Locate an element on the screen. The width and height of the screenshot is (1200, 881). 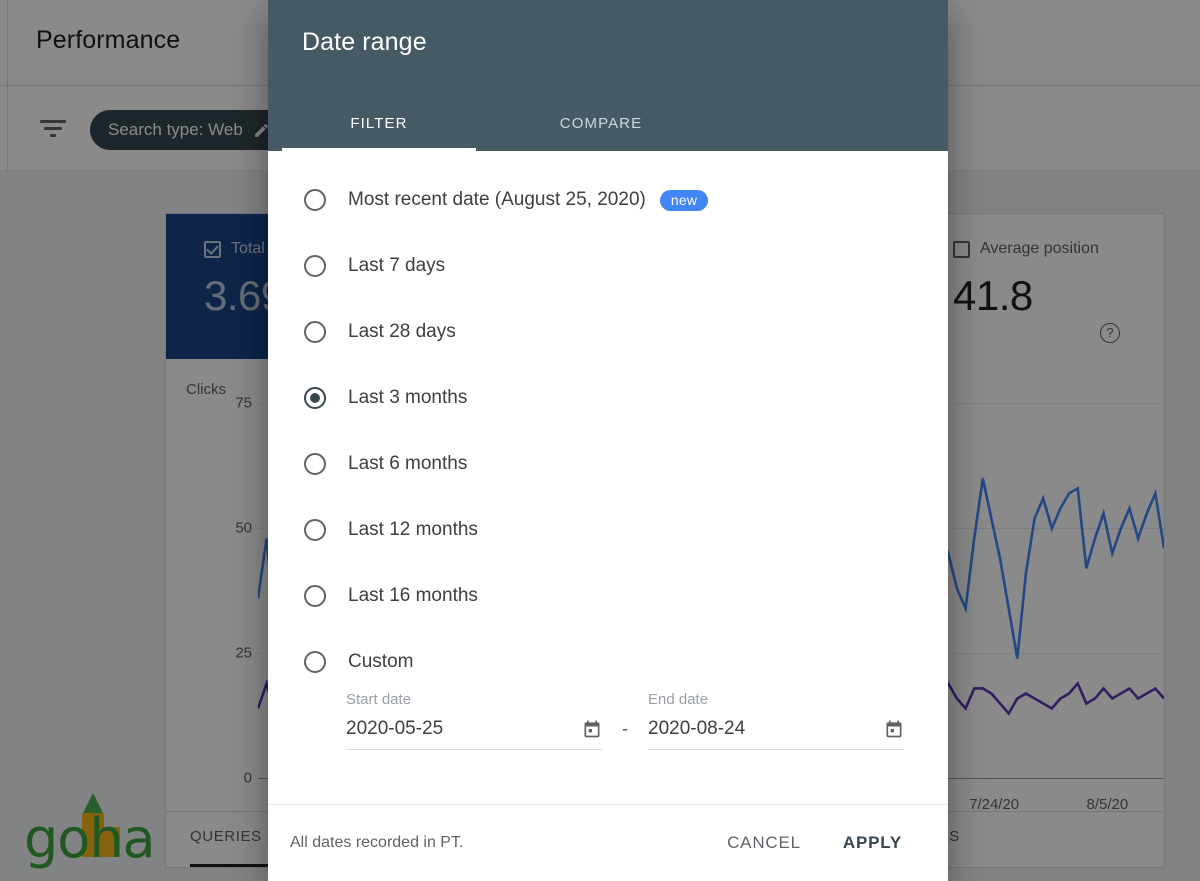
tab-compare: COMPARE is located at coordinates (601, 123).